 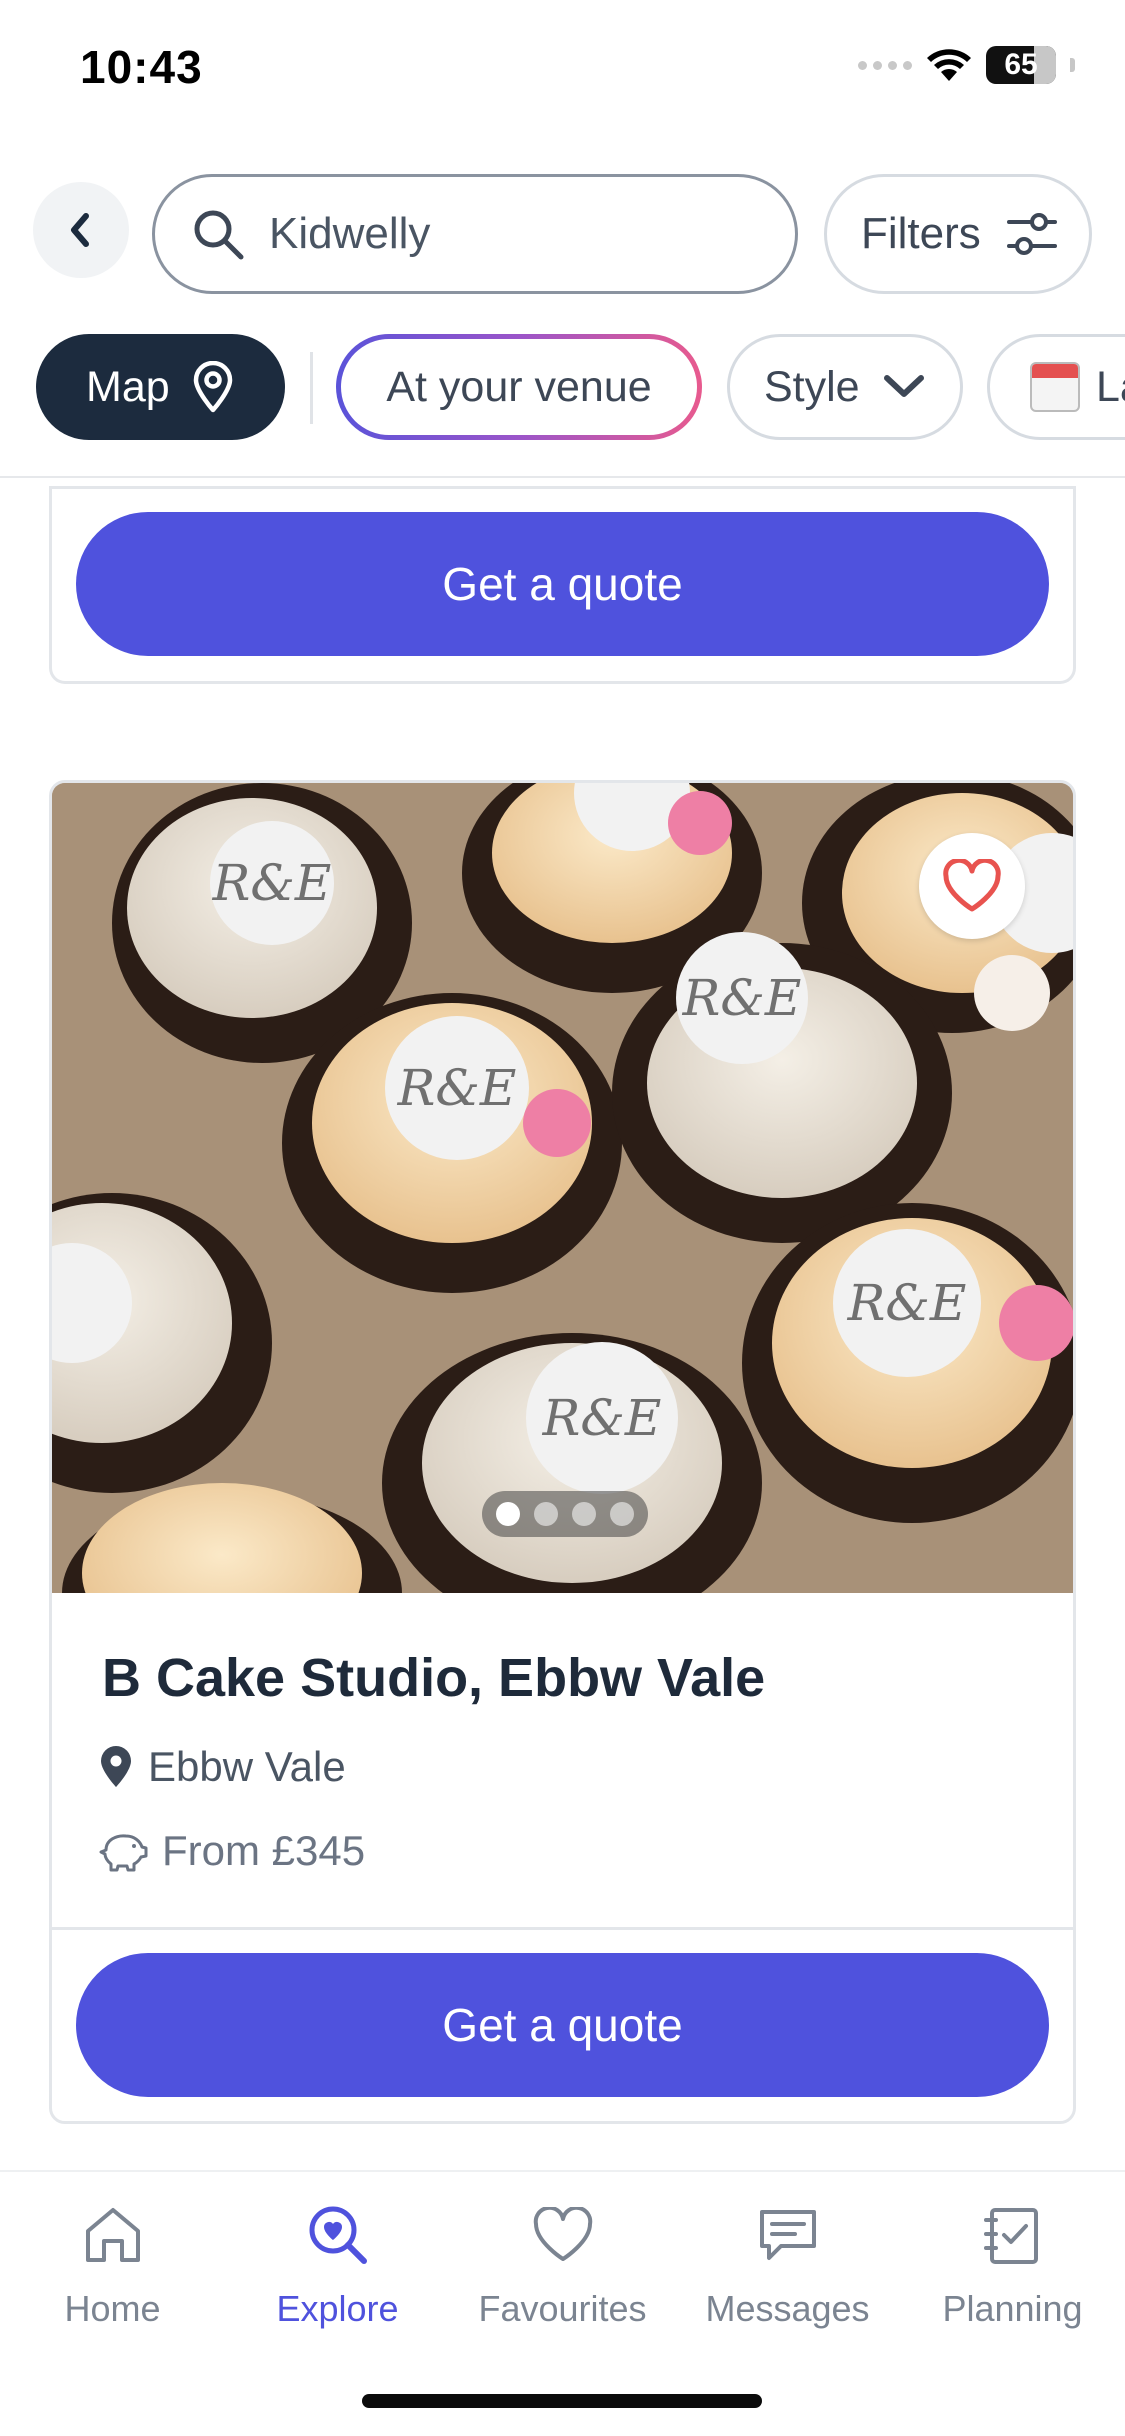 What do you see at coordinates (247, 1766) in the screenshot?
I see `supplier-location-text: Ebbw Vale` at bounding box center [247, 1766].